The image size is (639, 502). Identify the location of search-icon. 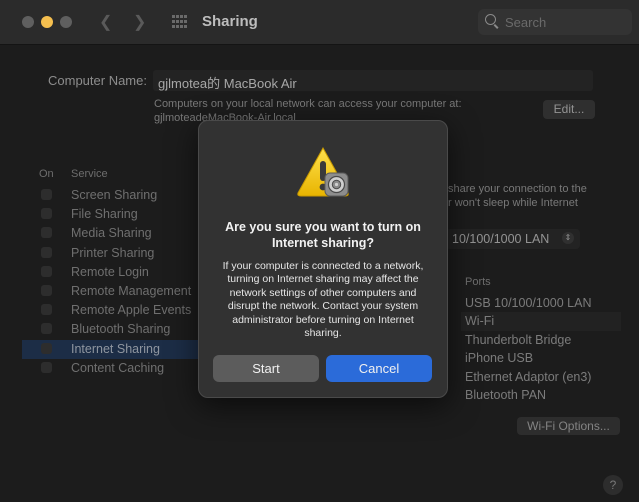
(490, 19).